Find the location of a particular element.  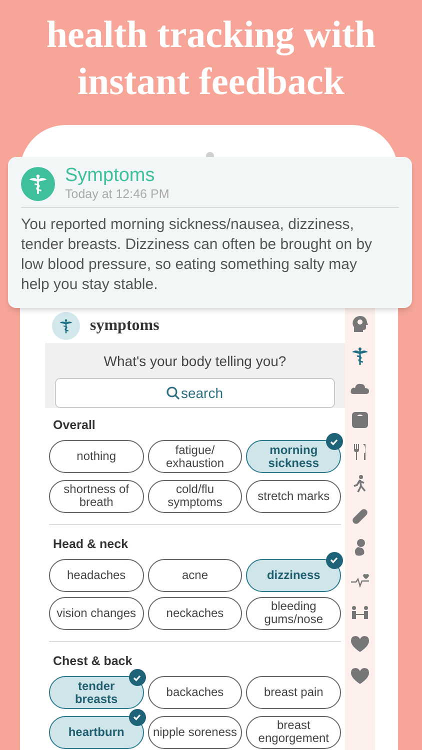

symptom-chip: breast pain is located at coordinates (293, 692).